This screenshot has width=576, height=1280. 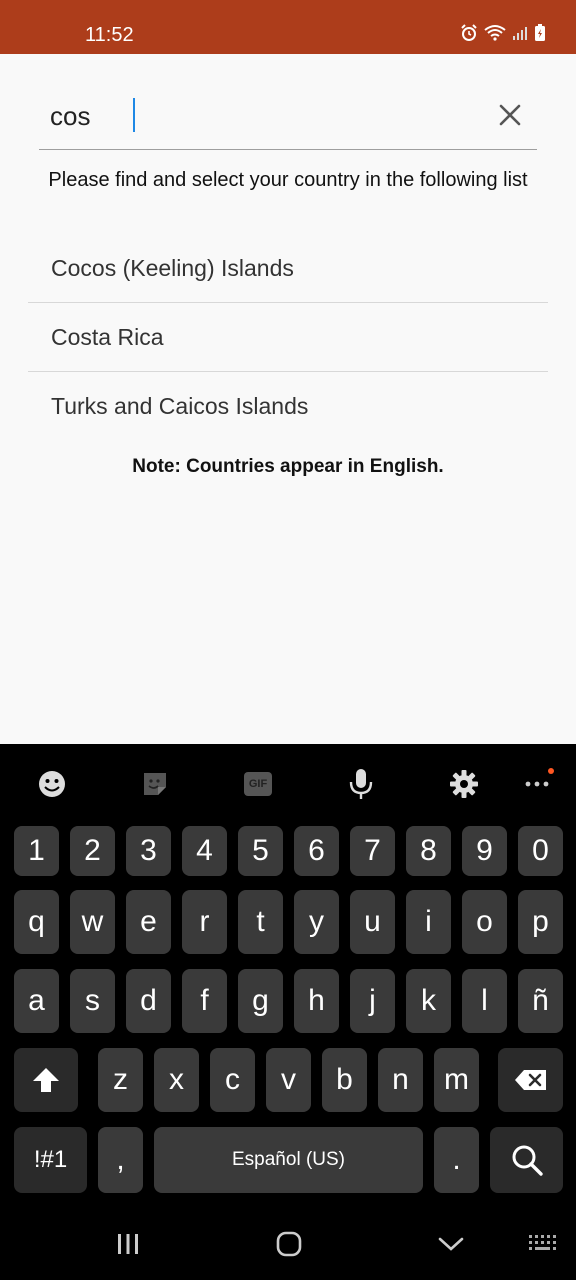 What do you see at coordinates (36, 851) in the screenshot?
I see `key-1: 1` at bounding box center [36, 851].